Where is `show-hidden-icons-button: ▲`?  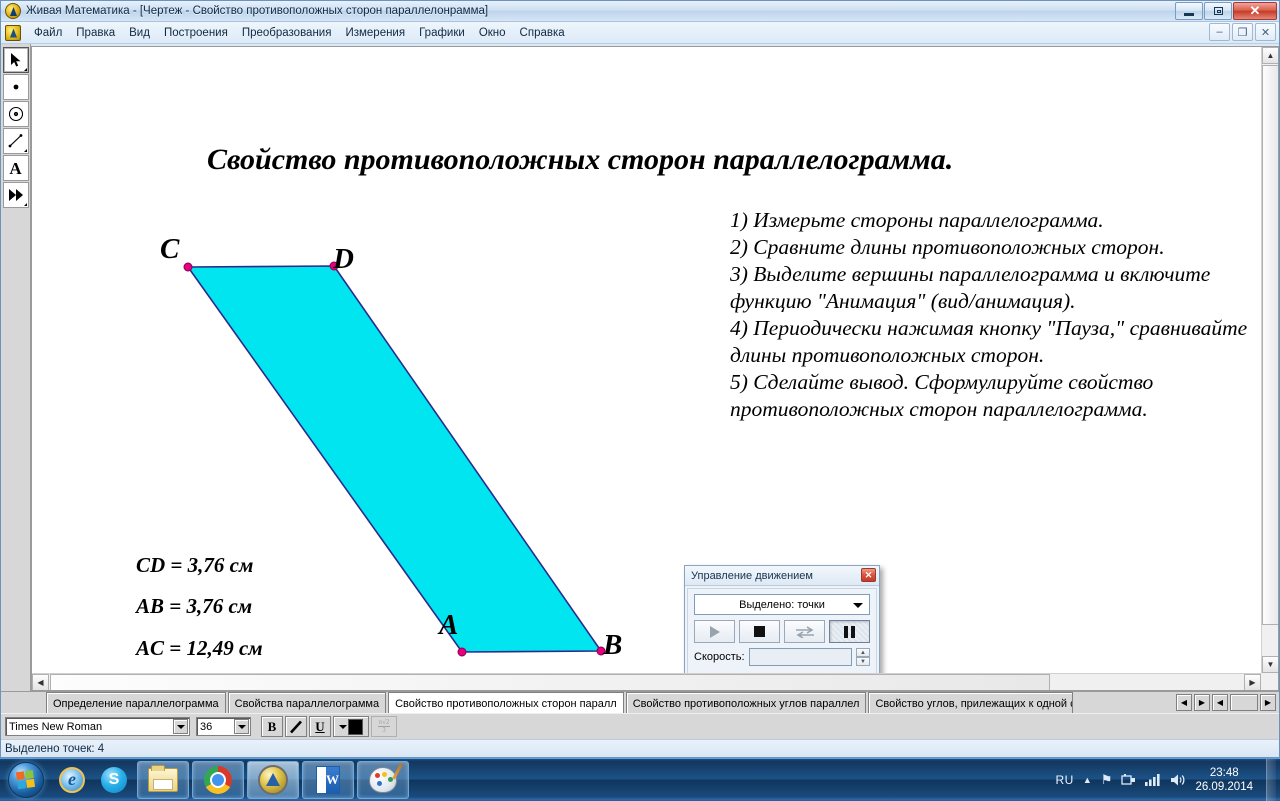
show-hidden-icons-button: ▲ is located at coordinates (1087, 780).